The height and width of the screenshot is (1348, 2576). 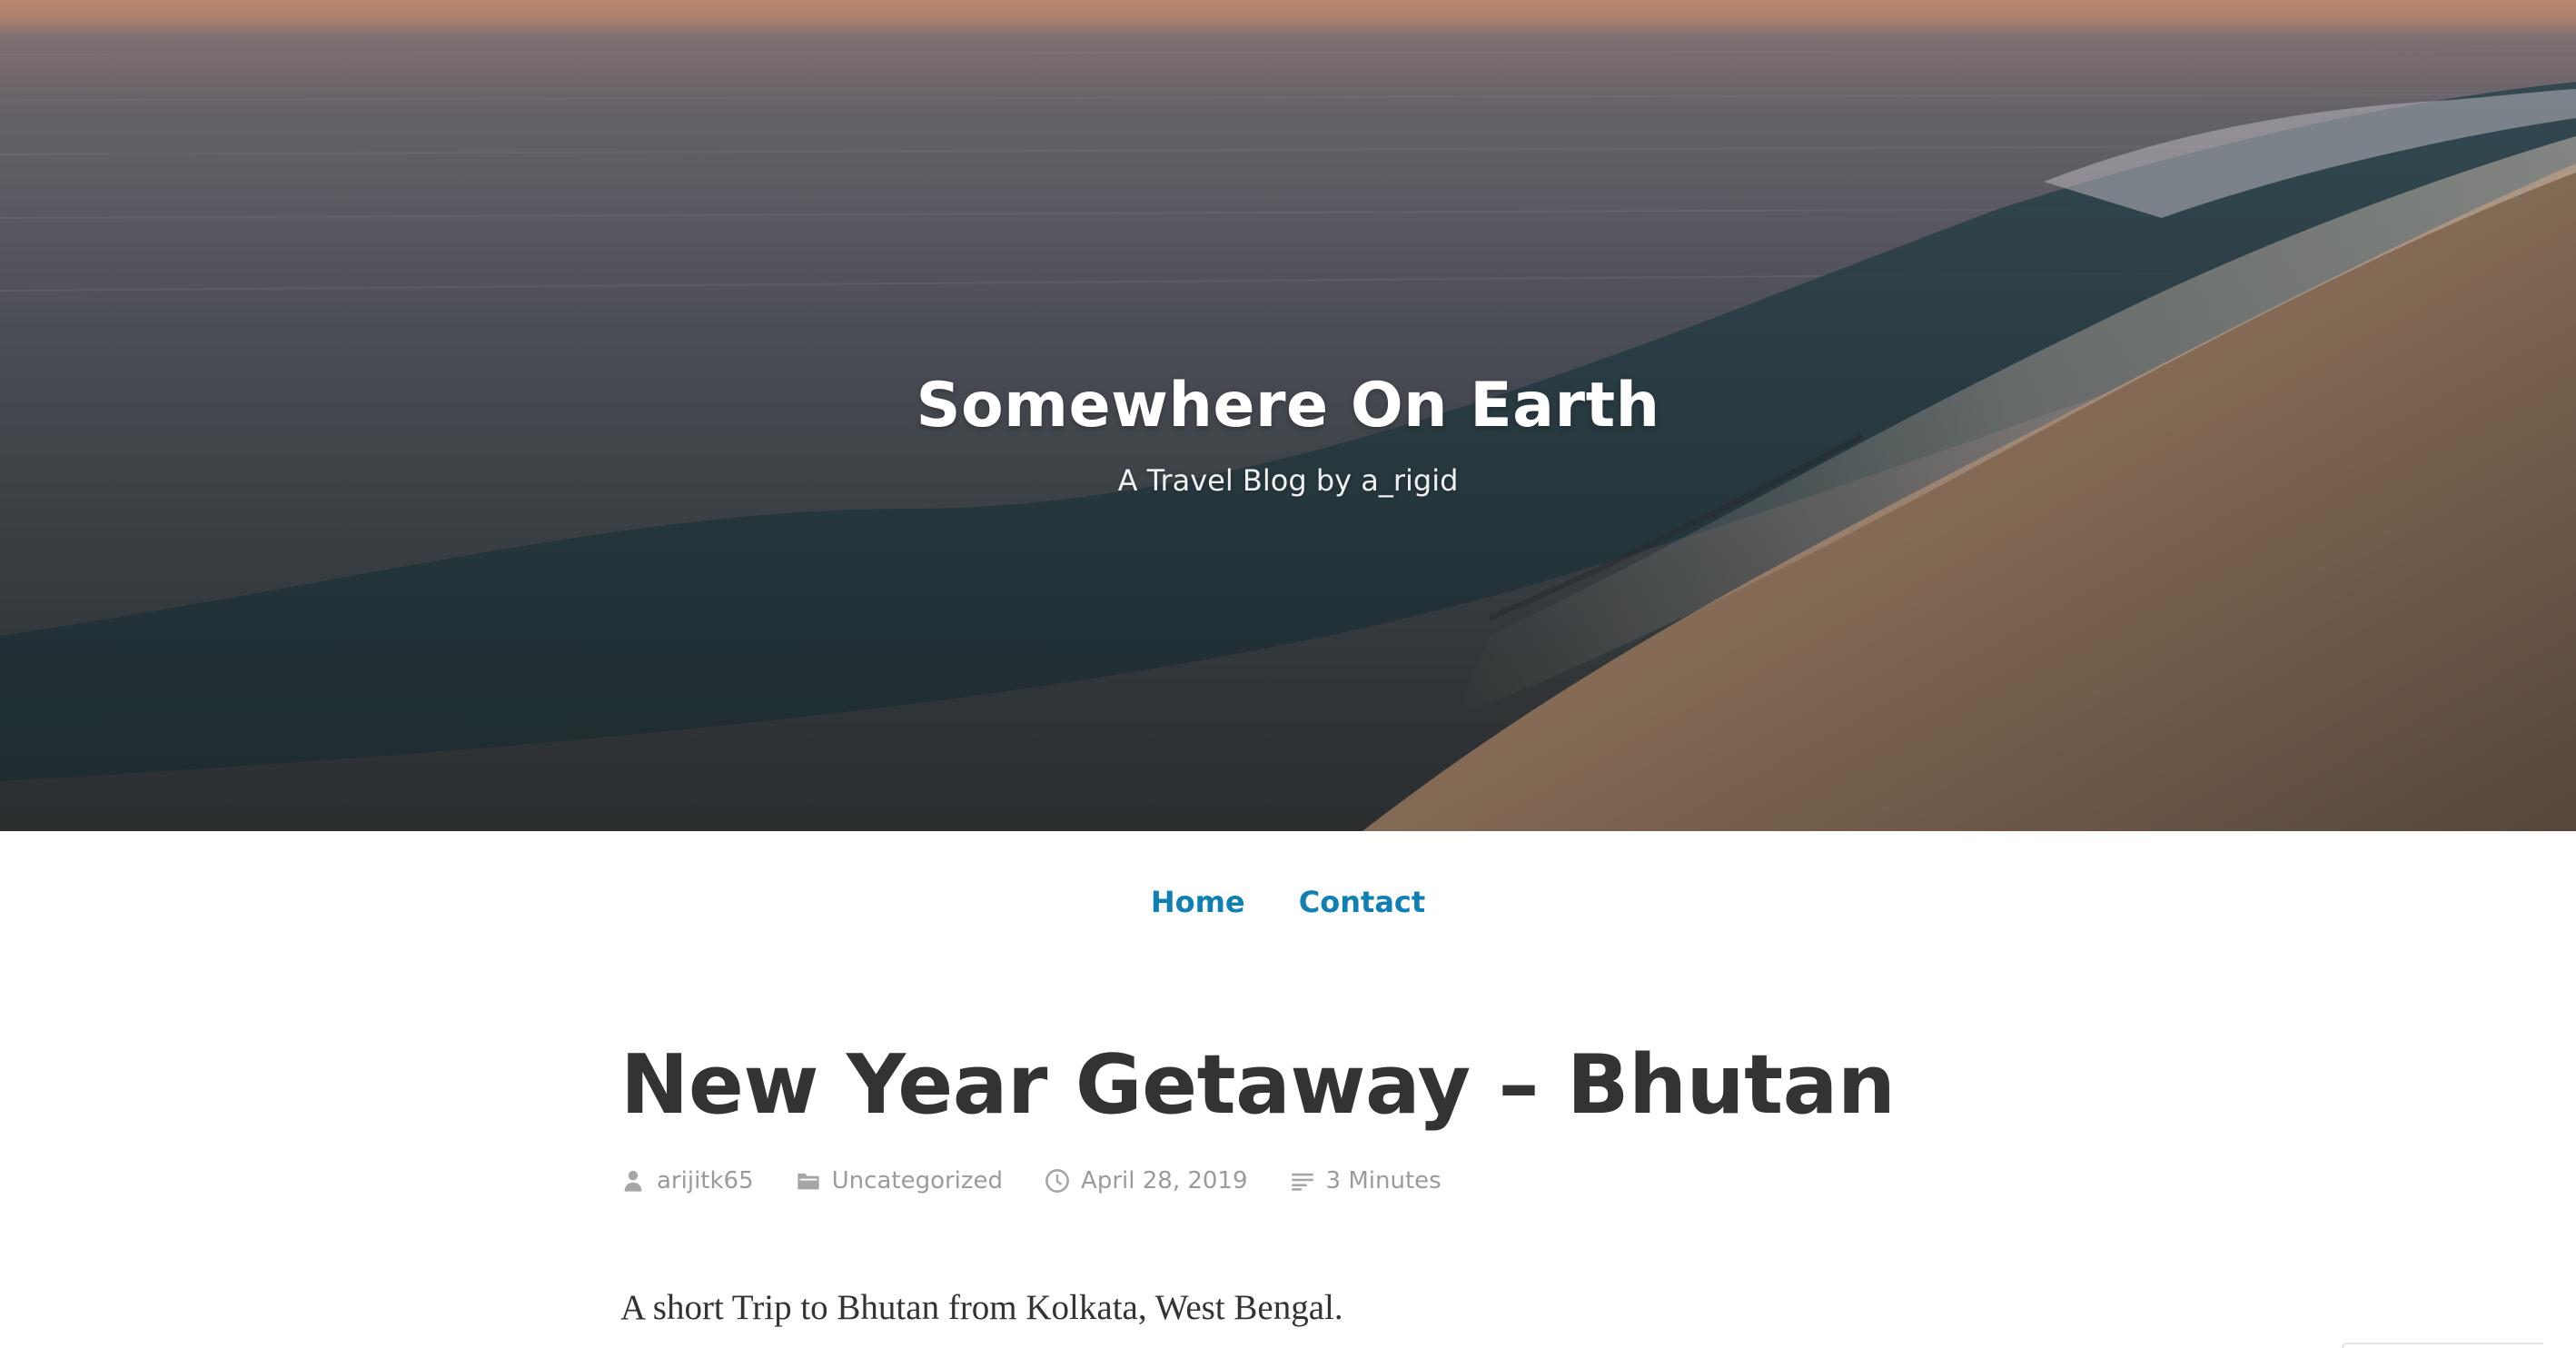 I want to click on post-reading-time: 3 Minutes, so click(x=1366, y=1181).